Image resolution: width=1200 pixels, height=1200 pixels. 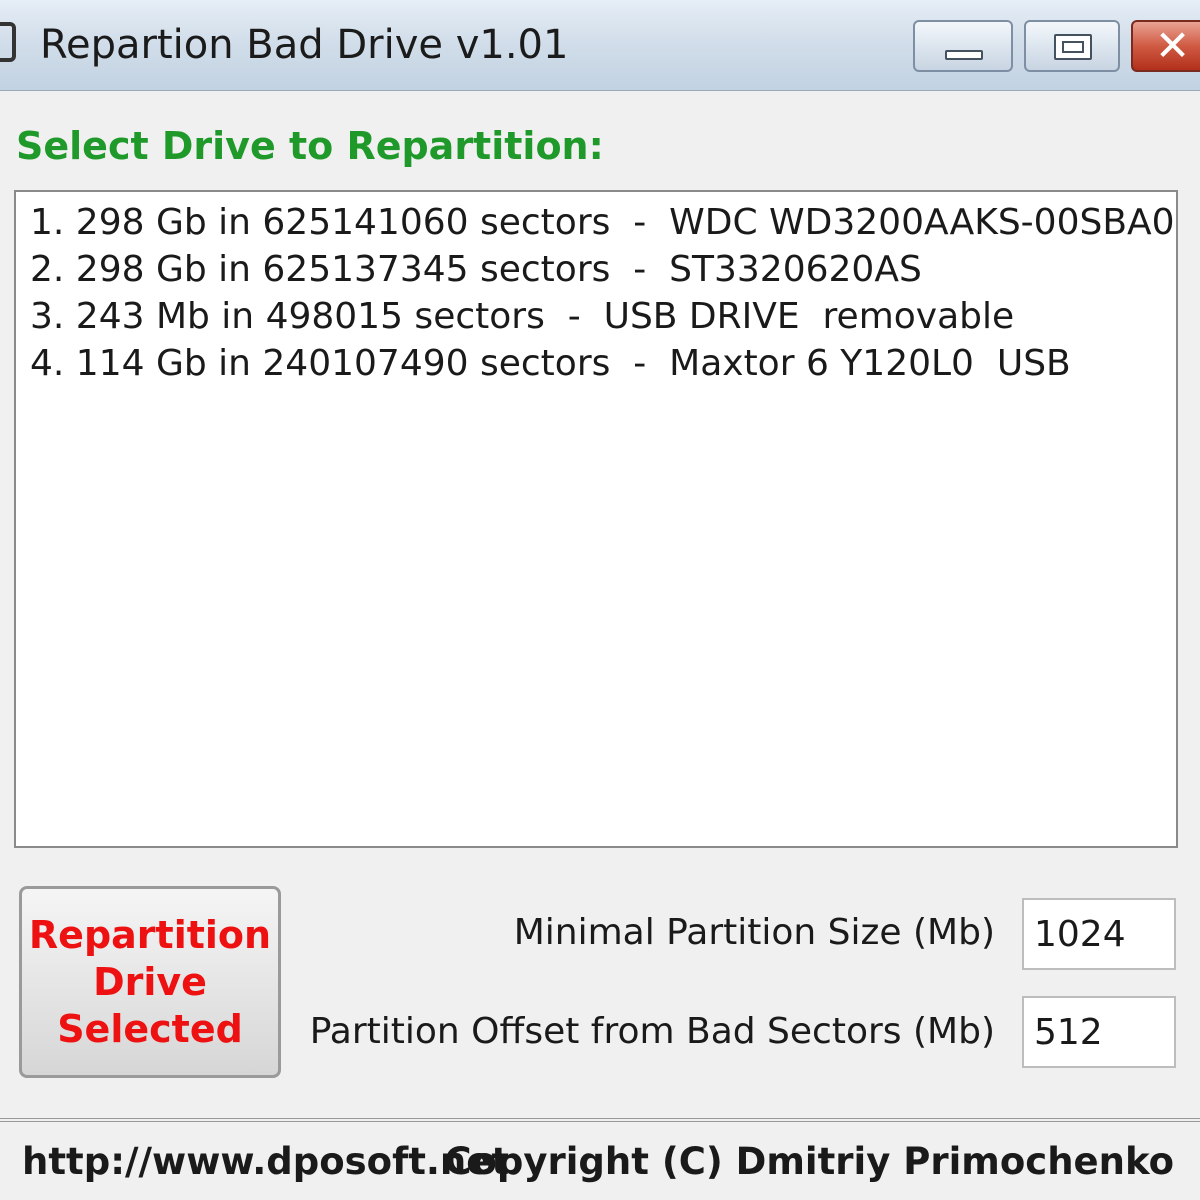 What do you see at coordinates (8, 42) in the screenshot?
I see `app-drive-icon` at bounding box center [8, 42].